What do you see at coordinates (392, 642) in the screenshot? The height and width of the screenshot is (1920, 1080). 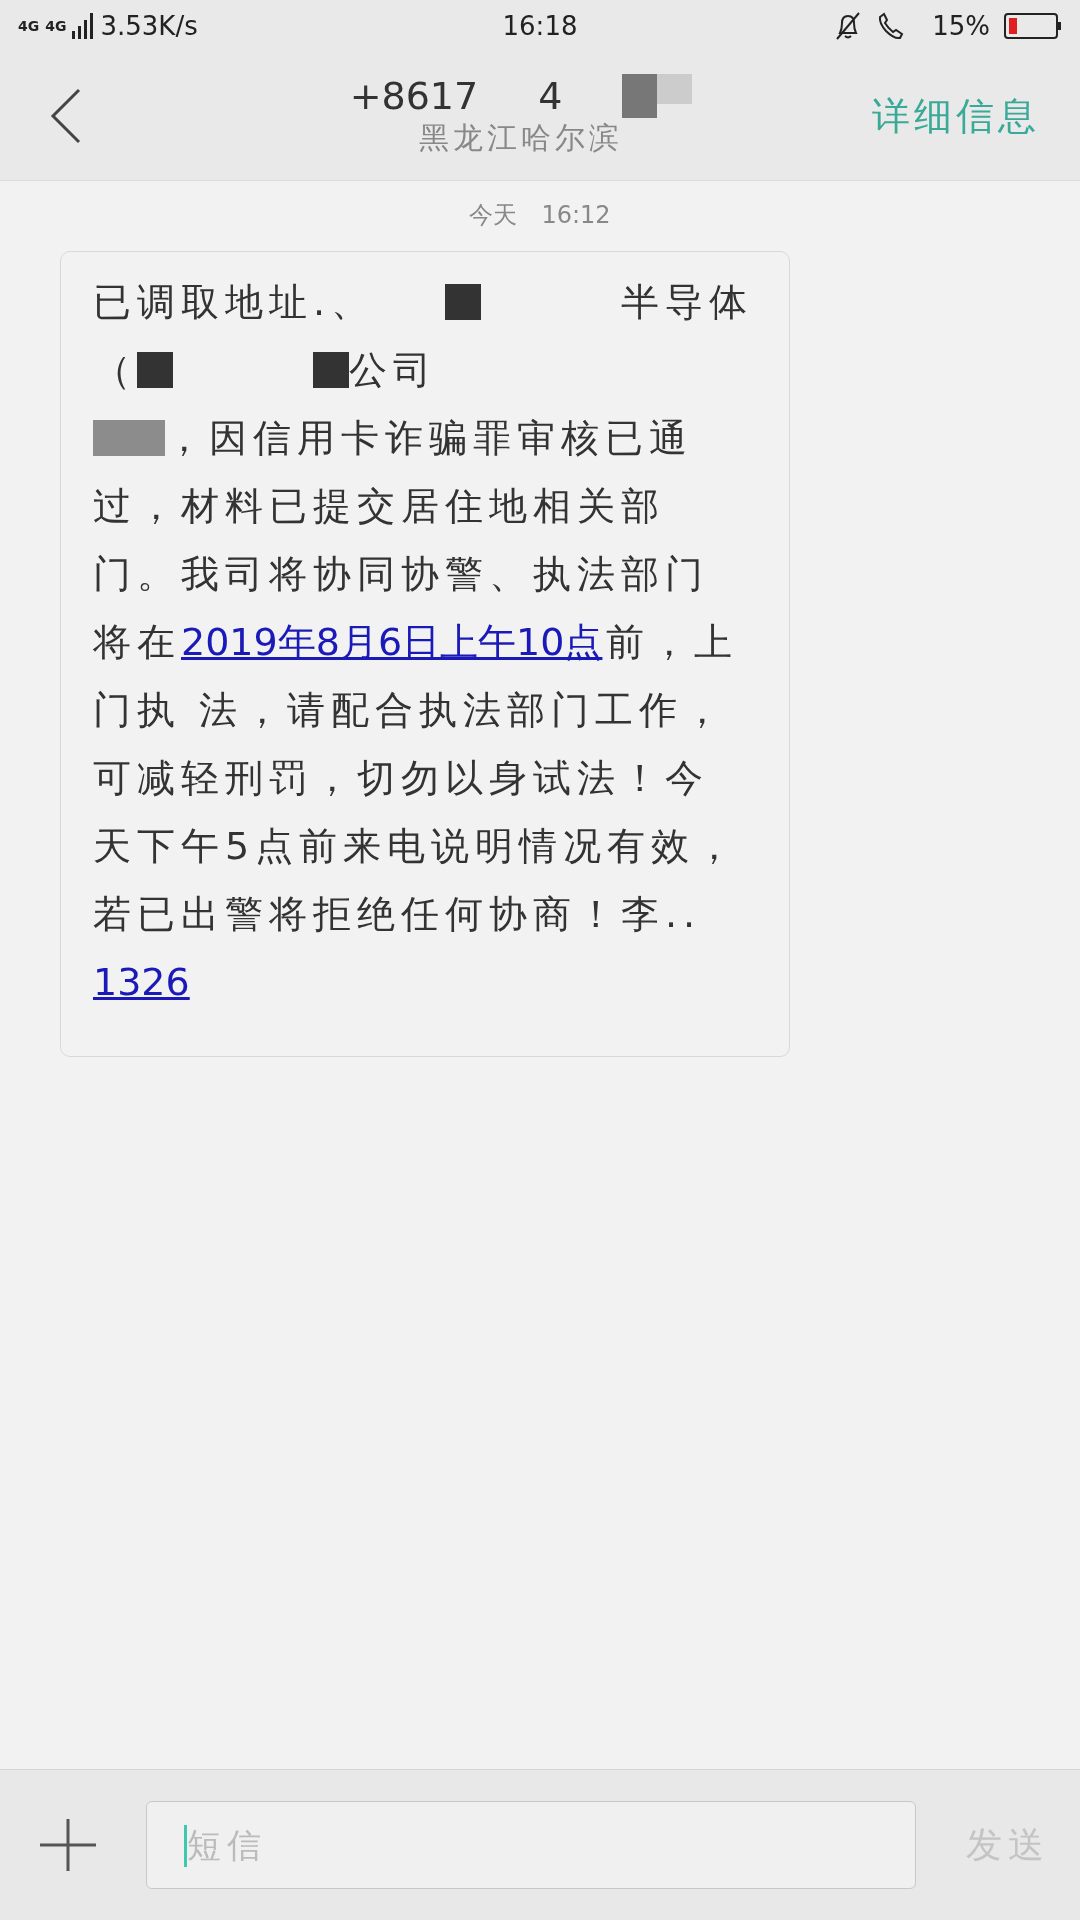 I see `message-link: 2019年8月6日上午10点` at bounding box center [392, 642].